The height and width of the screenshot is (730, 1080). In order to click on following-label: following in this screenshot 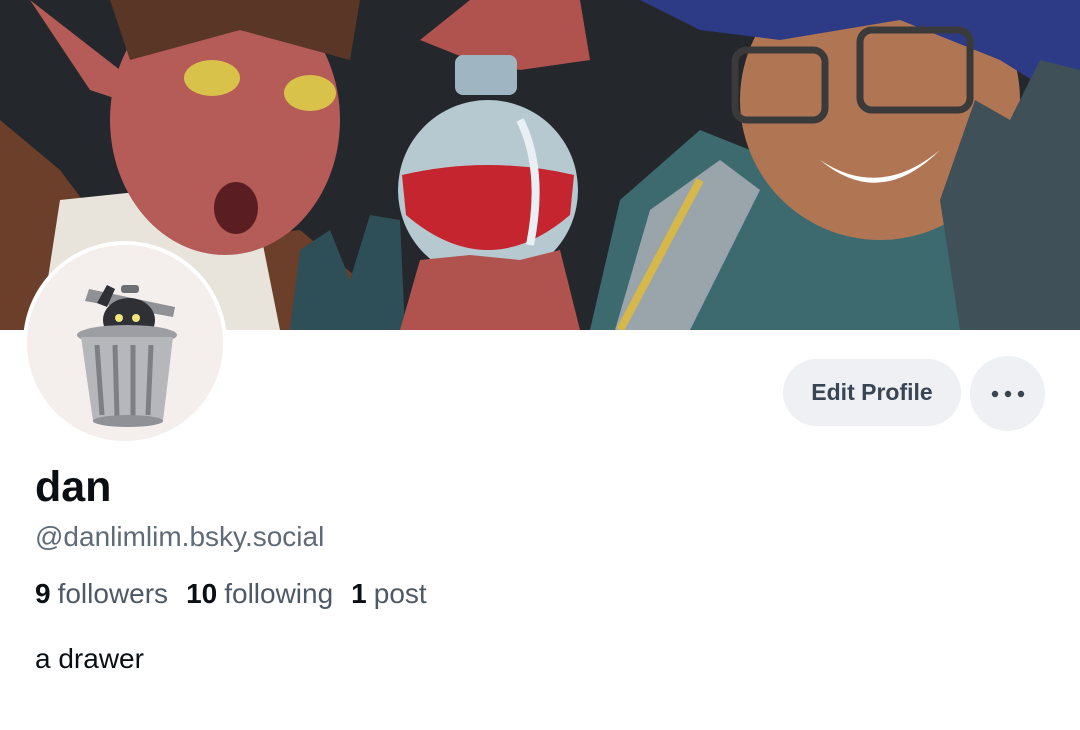, I will do `click(279, 593)`.